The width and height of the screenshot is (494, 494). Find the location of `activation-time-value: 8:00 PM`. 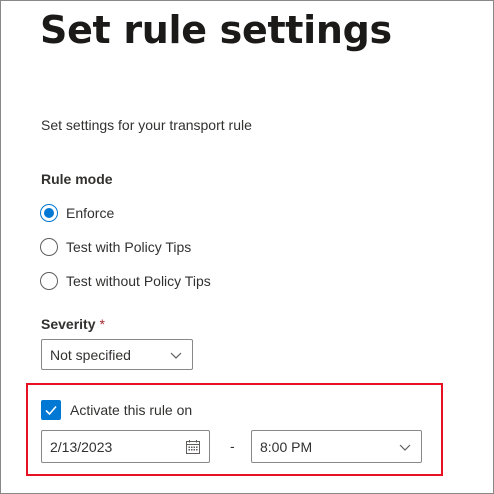

activation-time-value: 8:00 PM is located at coordinates (286, 446).